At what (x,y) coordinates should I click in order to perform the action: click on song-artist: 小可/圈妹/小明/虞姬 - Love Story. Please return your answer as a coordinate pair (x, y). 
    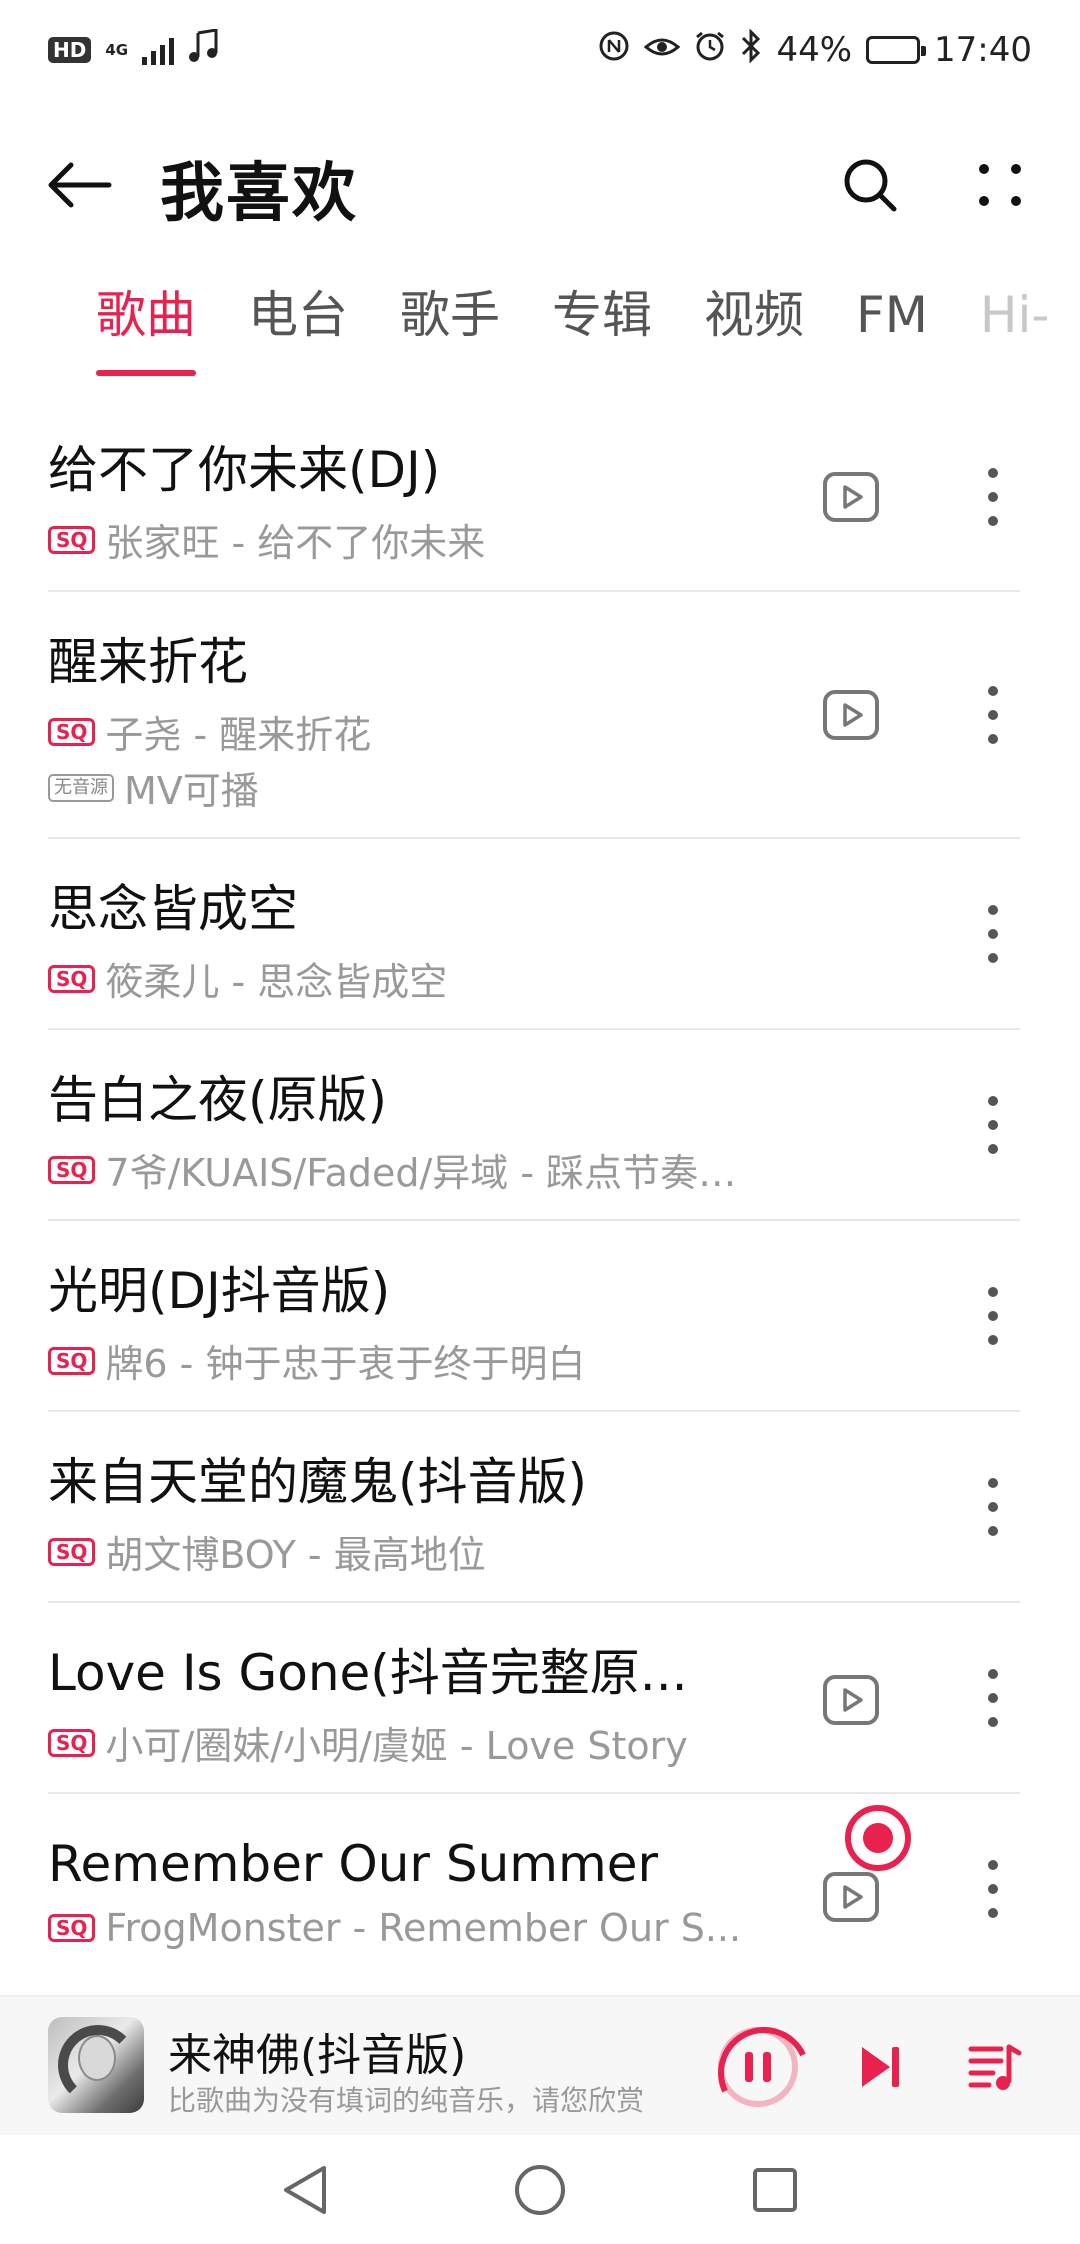
    Looking at the image, I should click on (396, 1746).